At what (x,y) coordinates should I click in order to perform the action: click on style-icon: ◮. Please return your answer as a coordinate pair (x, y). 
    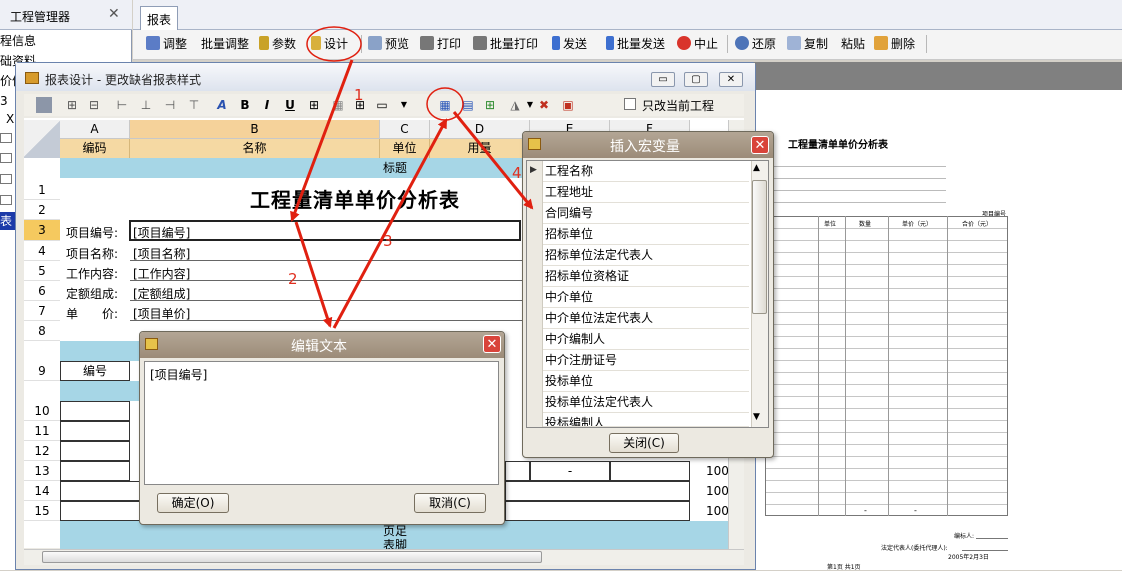
    Looking at the image, I should click on (515, 105).